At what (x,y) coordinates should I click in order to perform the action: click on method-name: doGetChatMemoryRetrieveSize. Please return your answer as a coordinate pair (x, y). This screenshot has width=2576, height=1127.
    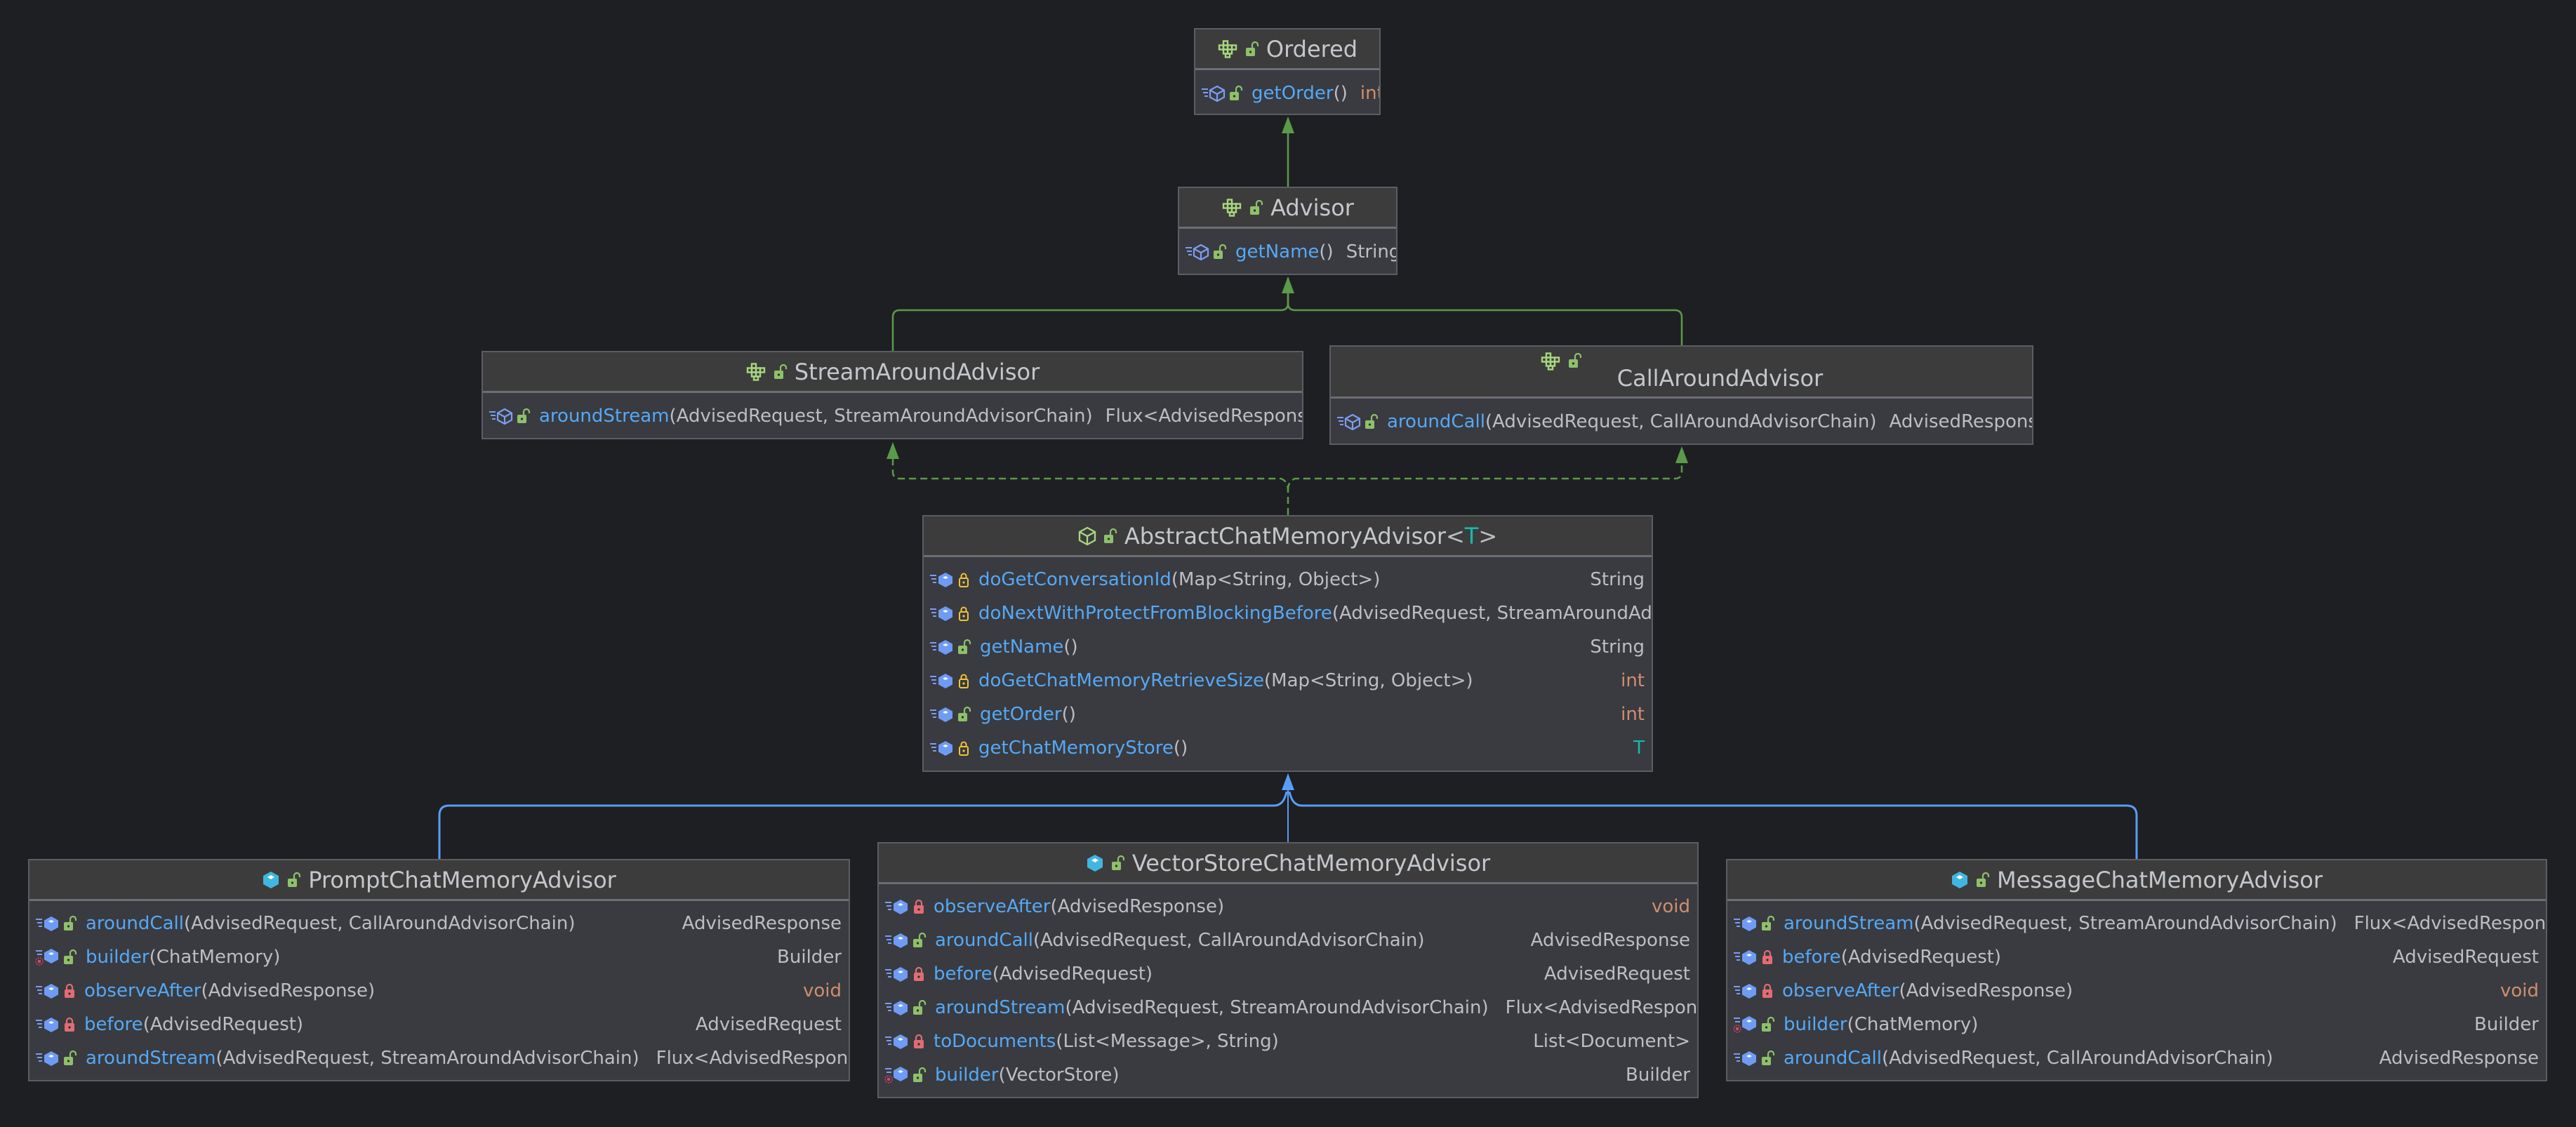
    Looking at the image, I should click on (1121, 681).